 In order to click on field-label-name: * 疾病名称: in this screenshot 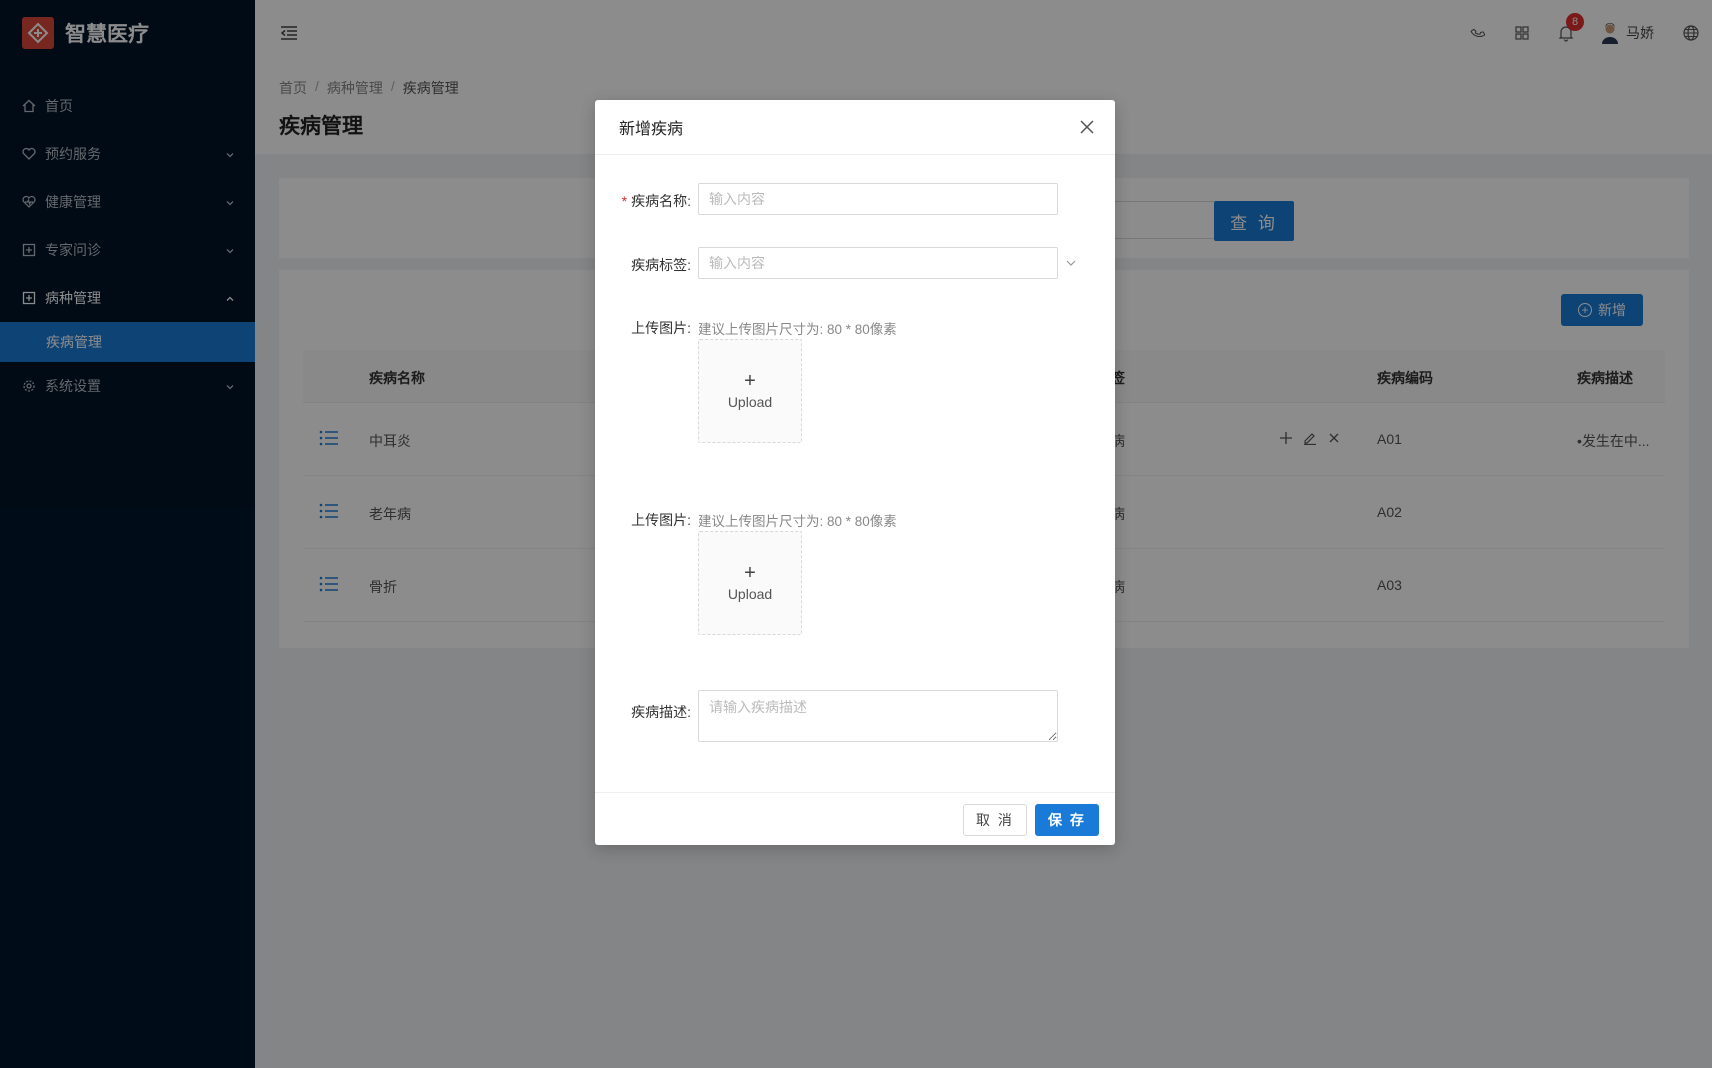, I will do `click(656, 201)`.